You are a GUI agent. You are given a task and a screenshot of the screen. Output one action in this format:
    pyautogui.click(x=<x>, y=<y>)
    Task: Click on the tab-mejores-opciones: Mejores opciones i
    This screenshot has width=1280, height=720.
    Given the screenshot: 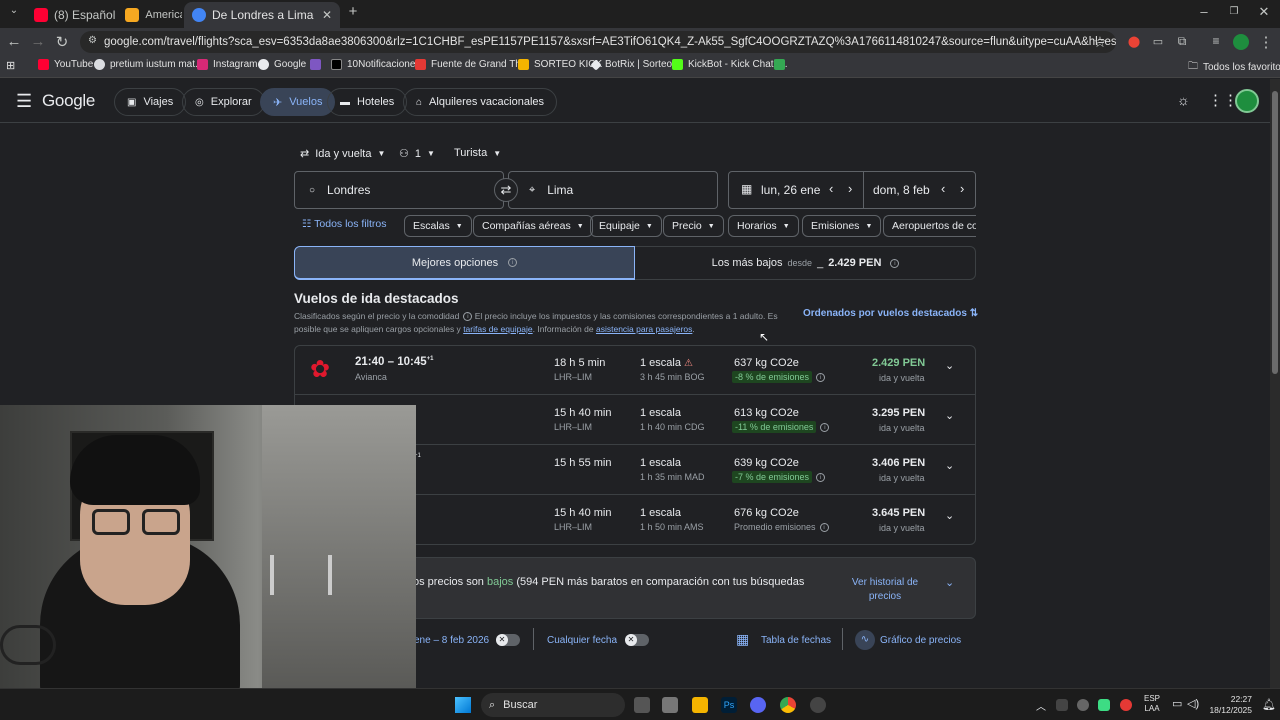 What is the action you would take?
    pyautogui.click(x=464, y=263)
    